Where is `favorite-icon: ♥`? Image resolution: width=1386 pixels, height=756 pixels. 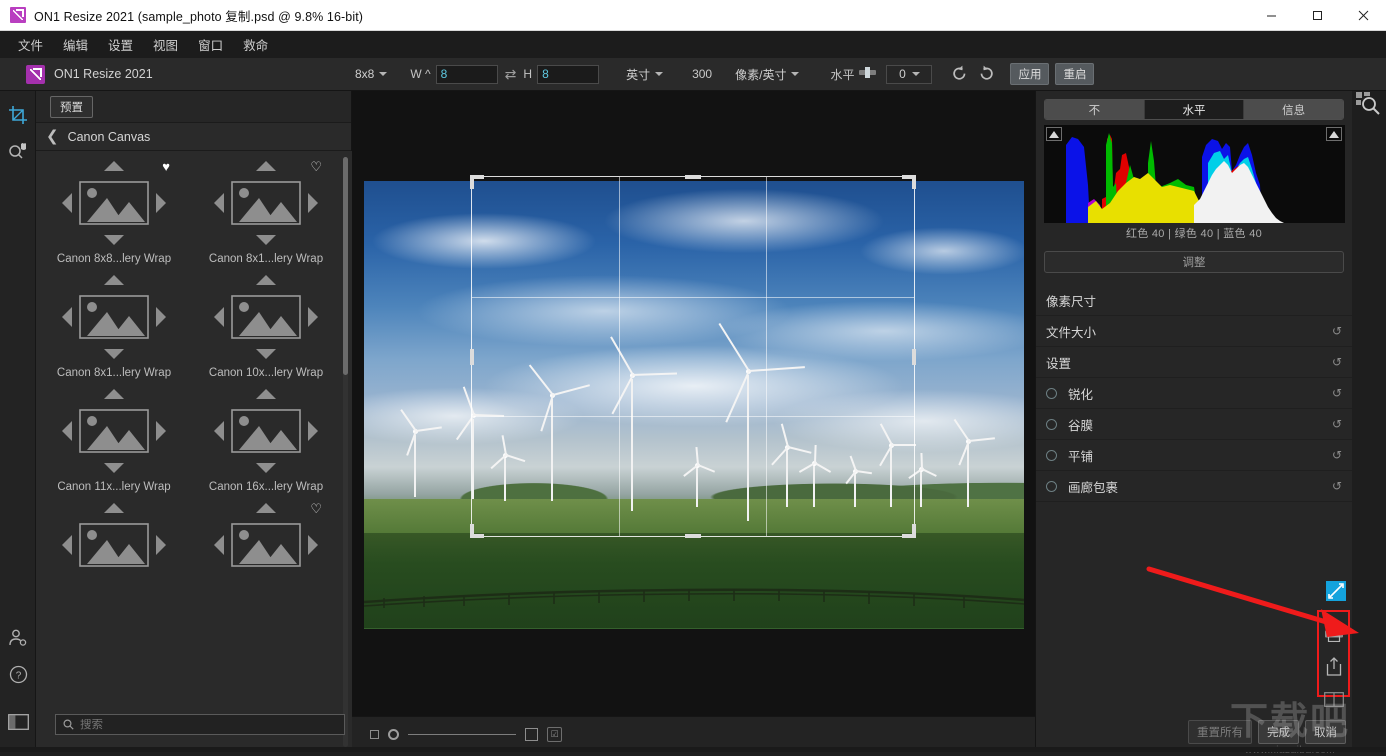
favorite-icon: ♥ is located at coordinates (166, 166).